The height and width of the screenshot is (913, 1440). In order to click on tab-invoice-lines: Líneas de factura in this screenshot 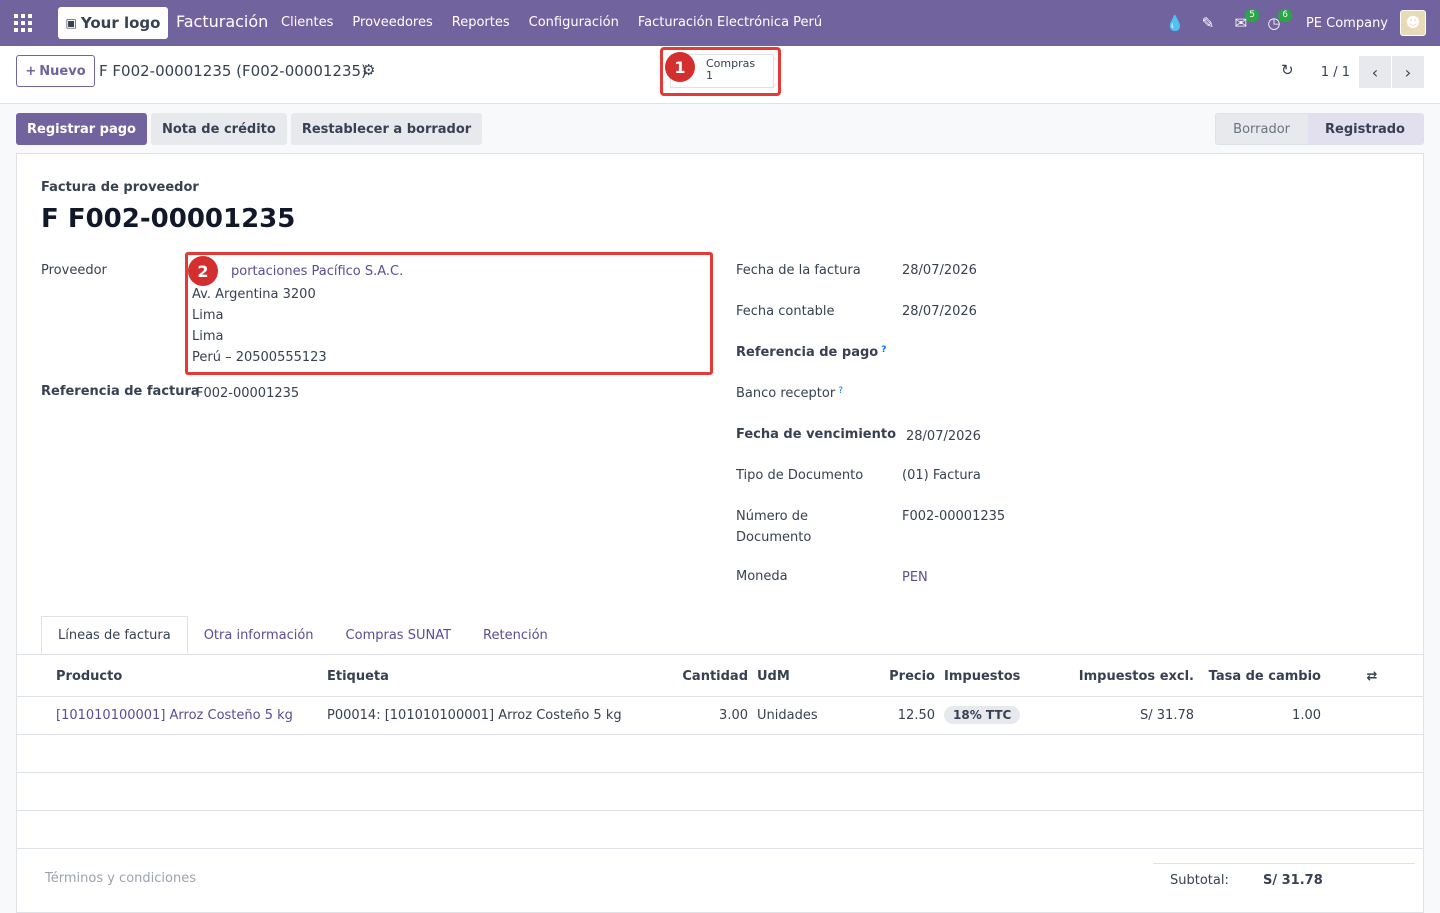, I will do `click(114, 635)`.